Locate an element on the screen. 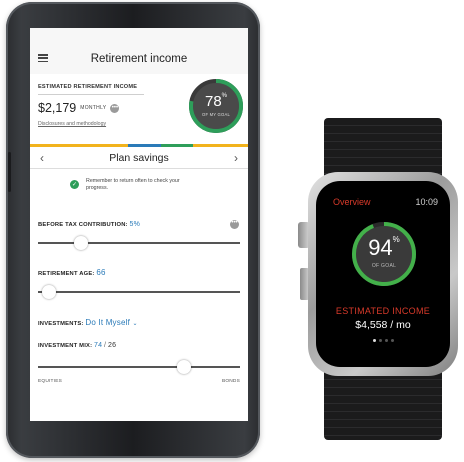 The height and width of the screenshot is (462, 464). investments-dropdown: Do It Myself ⌄ is located at coordinates (111, 322).